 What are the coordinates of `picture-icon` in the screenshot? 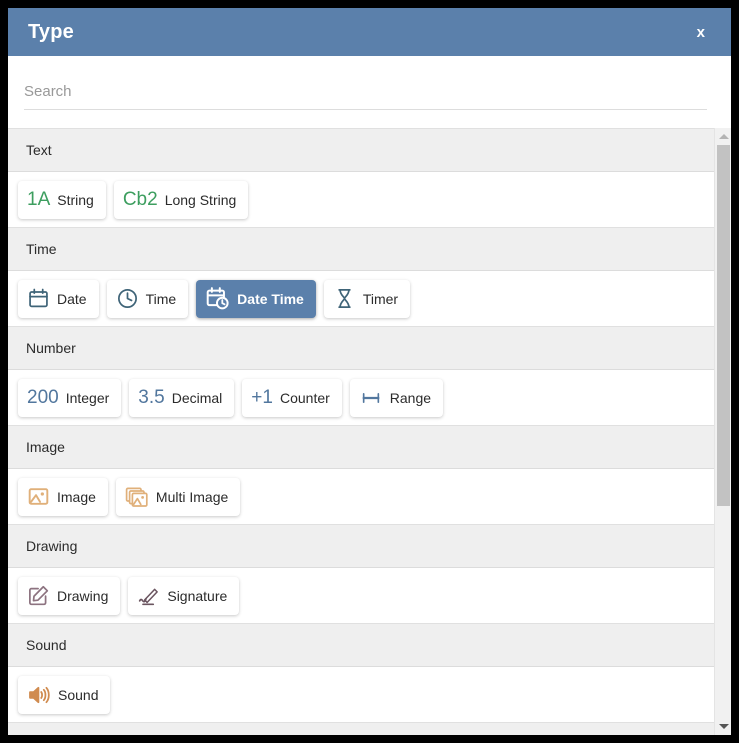 It's located at (38, 496).